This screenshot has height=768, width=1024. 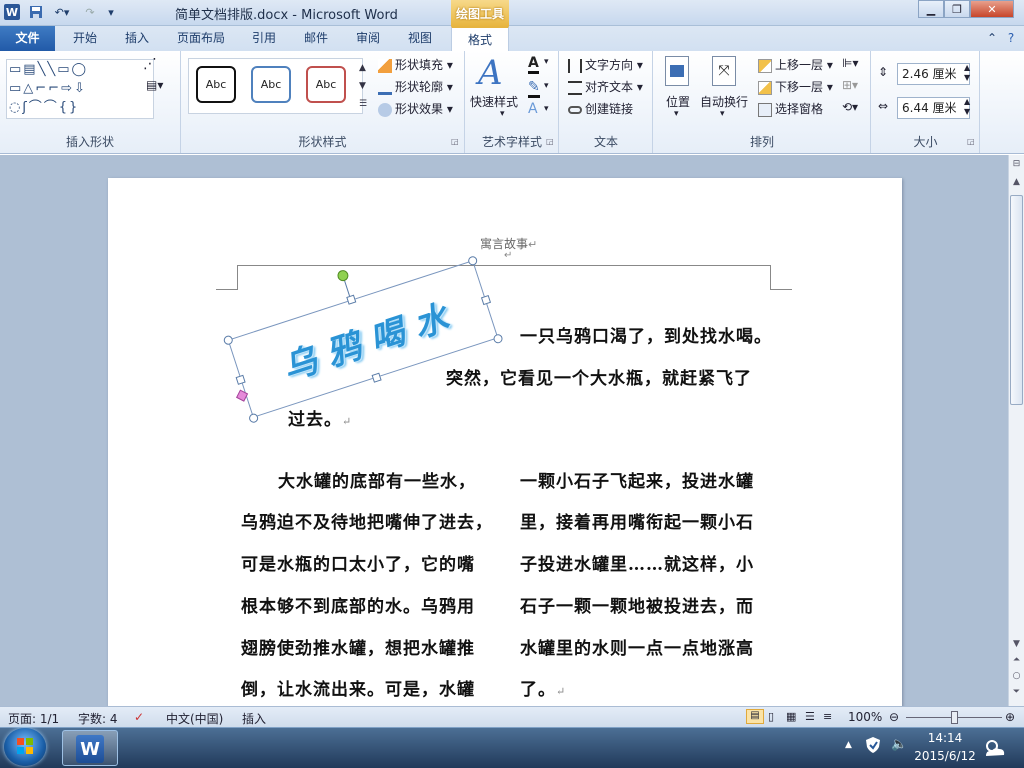 I want to click on redo-icon: ↷, so click(x=90, y=12).